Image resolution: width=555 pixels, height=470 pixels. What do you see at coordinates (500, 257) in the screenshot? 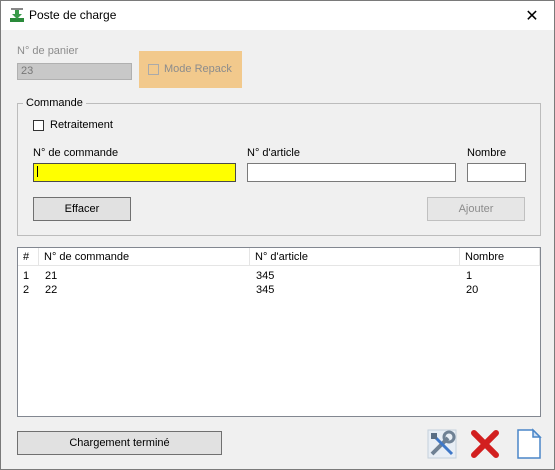
I see `column-header-nombre: Nombre` at bounding box center [500, 257].